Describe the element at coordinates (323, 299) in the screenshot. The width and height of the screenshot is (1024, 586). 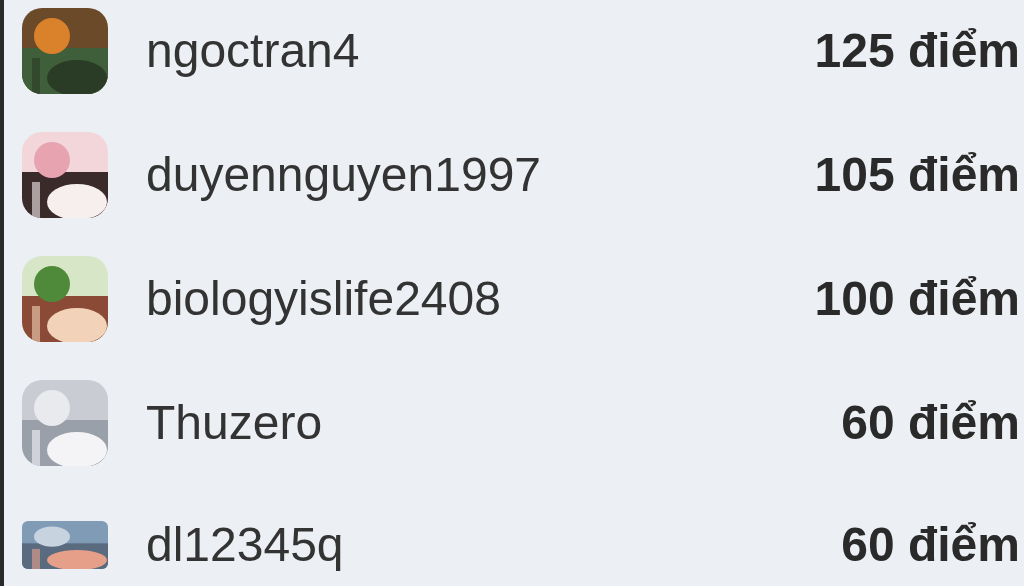
I see `username: biologyislife2408` at that location.